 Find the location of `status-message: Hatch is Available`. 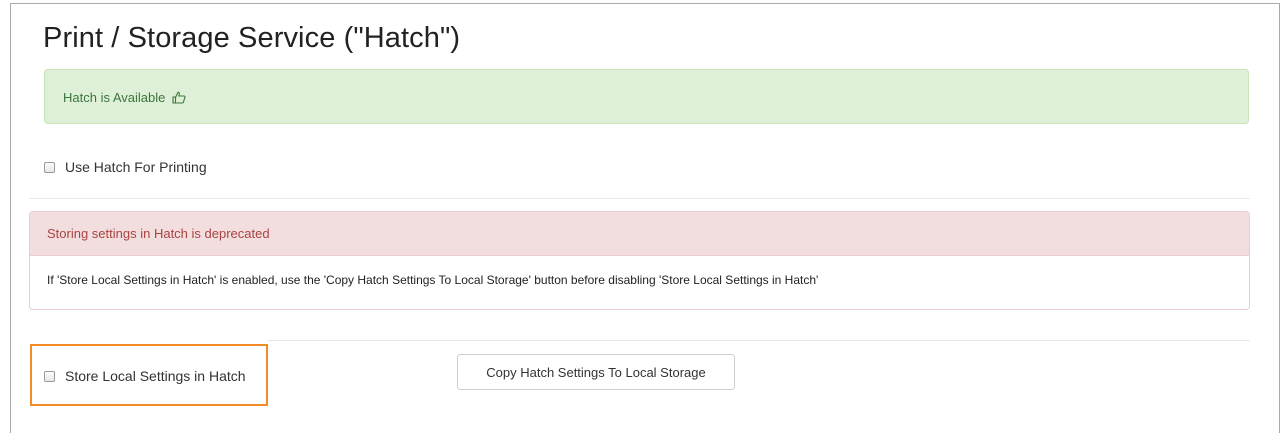

status-message: Hatch is Available is located at coordinates (124, 98).